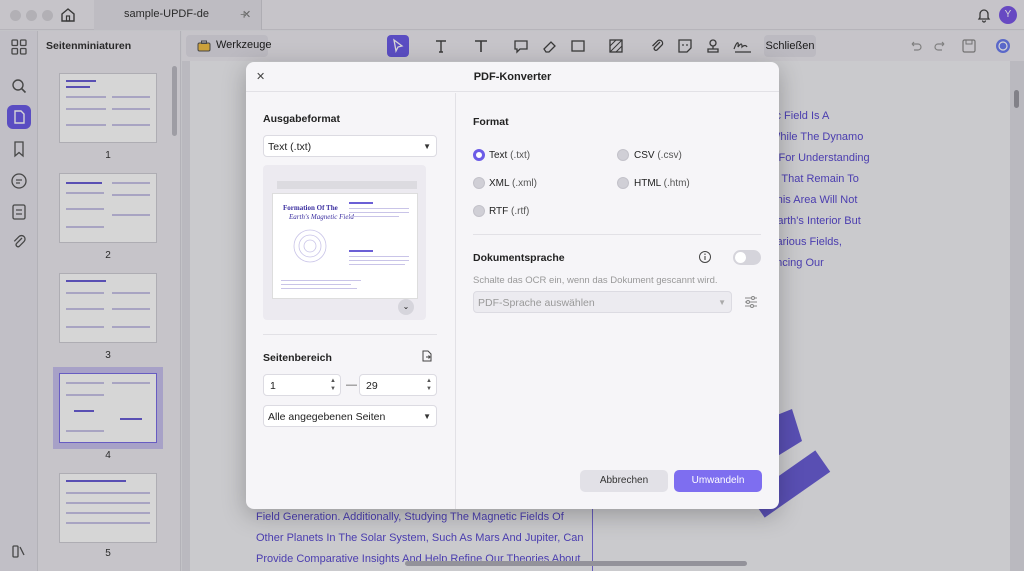  What do you see at coordinates (345, 246) in the screenshot?
I see `preview-page: Formation Of The Earth's Magnetic Field` at bounding box center [345, 246].